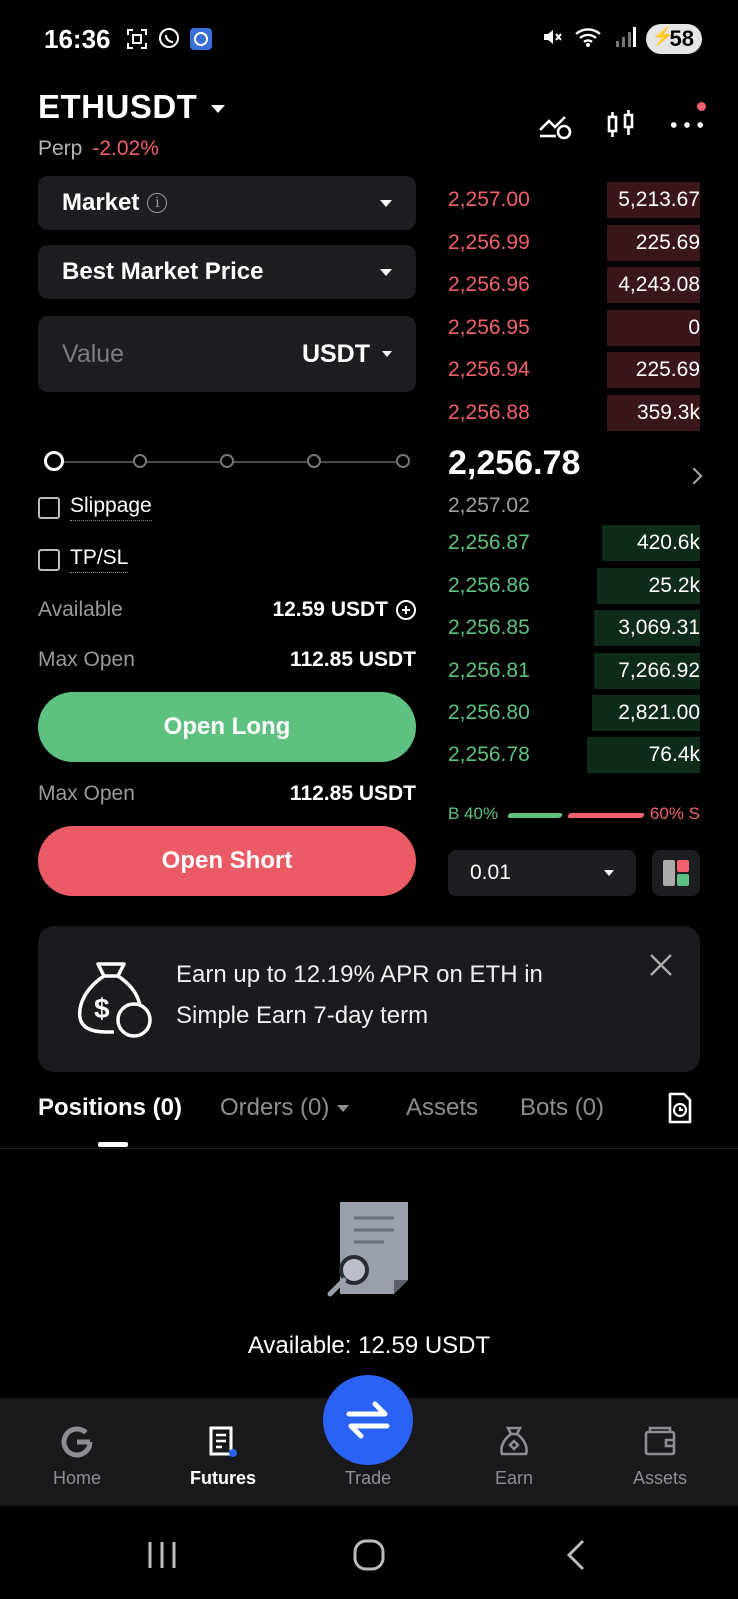  Describe the element at coordinates (157, 203) in the screenshot. I see `info-icon: i` at that location.